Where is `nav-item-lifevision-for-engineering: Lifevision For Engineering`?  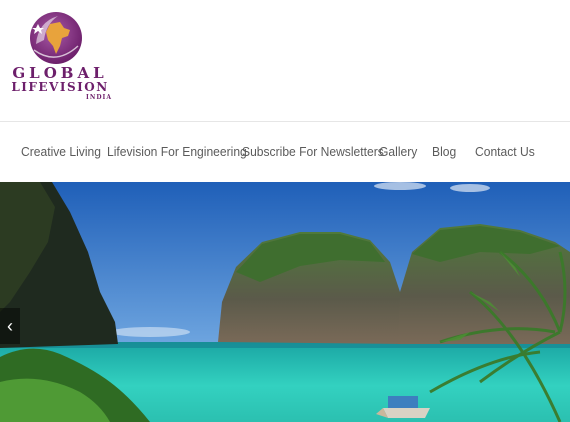 nav-item-lifevision-for-engineering: Lifevision For Engineering is located at coordinates (177, 151).